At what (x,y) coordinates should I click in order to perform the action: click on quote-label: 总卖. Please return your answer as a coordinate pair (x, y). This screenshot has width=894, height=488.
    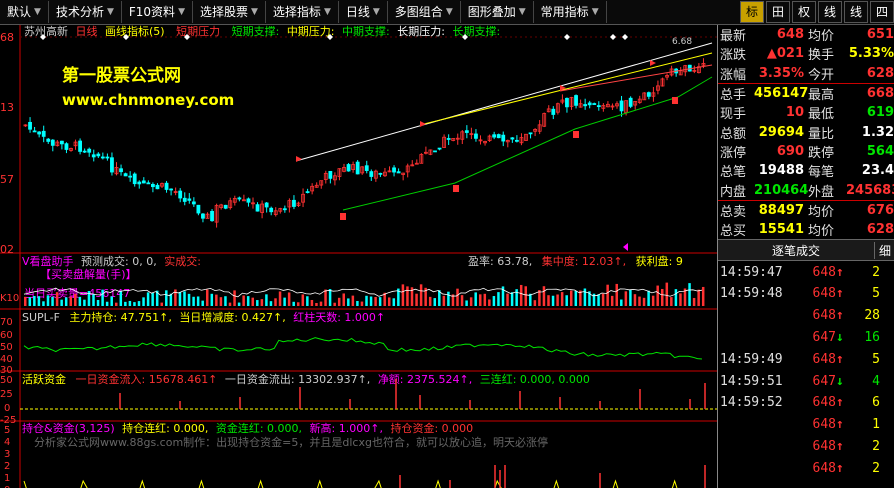
    Looking at the image, I should click on (733, 212).